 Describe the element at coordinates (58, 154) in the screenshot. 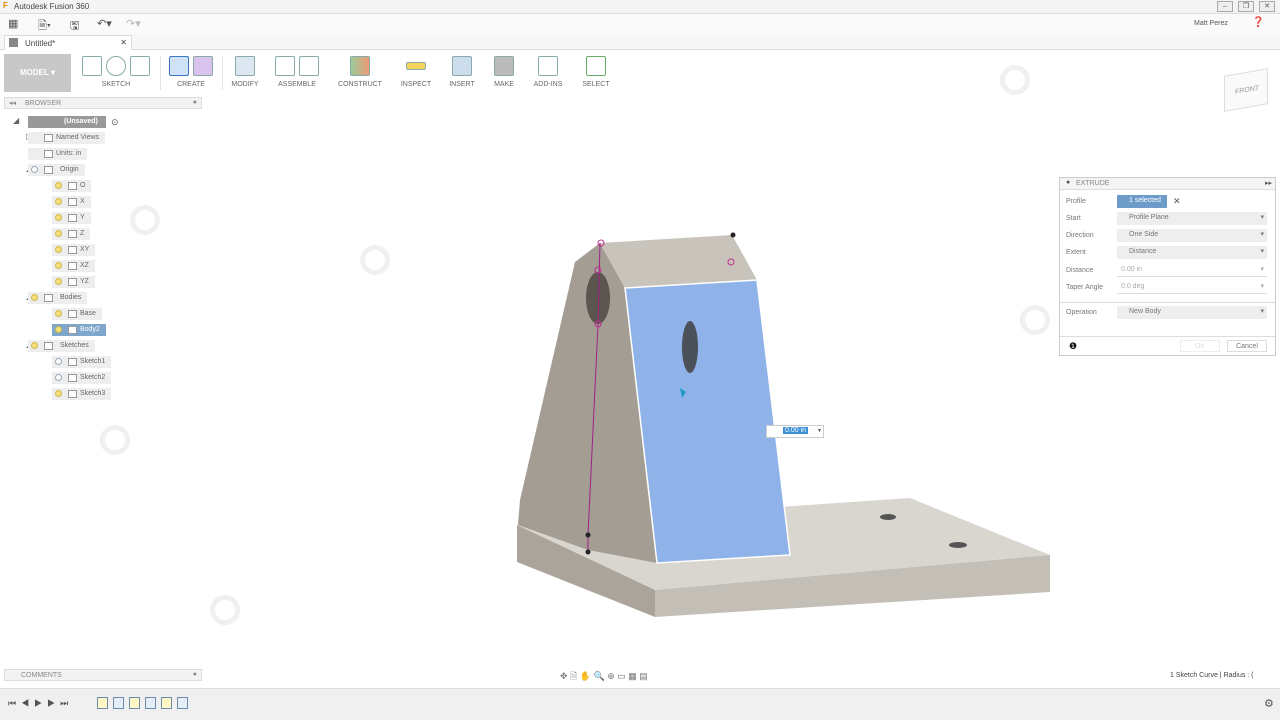

I see `browser-item: Units: in` at that location.